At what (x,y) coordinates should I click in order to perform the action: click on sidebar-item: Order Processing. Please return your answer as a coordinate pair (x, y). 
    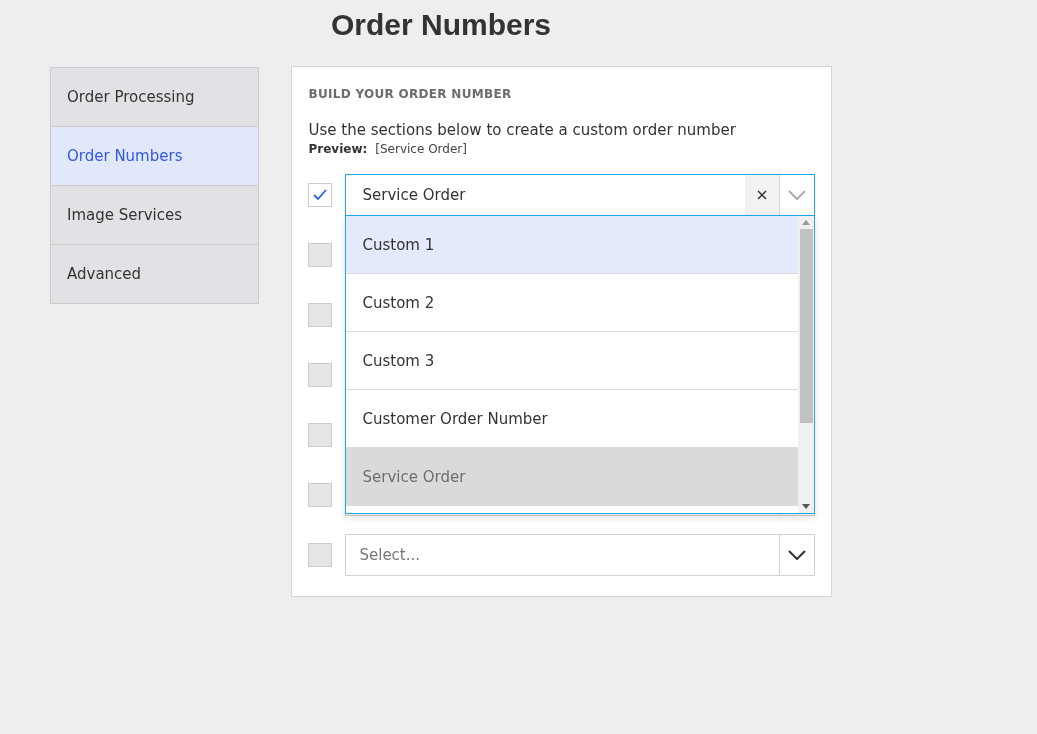
    Looking at the image, I should click on (155, 97).